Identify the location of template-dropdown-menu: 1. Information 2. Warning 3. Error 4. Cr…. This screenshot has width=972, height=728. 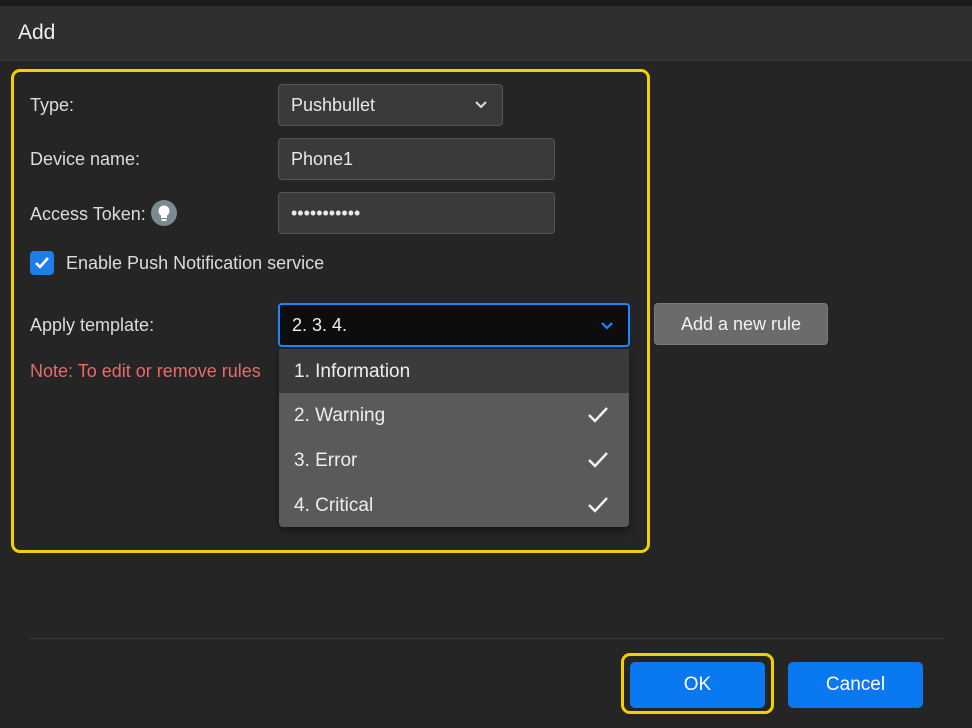
(454, 438).